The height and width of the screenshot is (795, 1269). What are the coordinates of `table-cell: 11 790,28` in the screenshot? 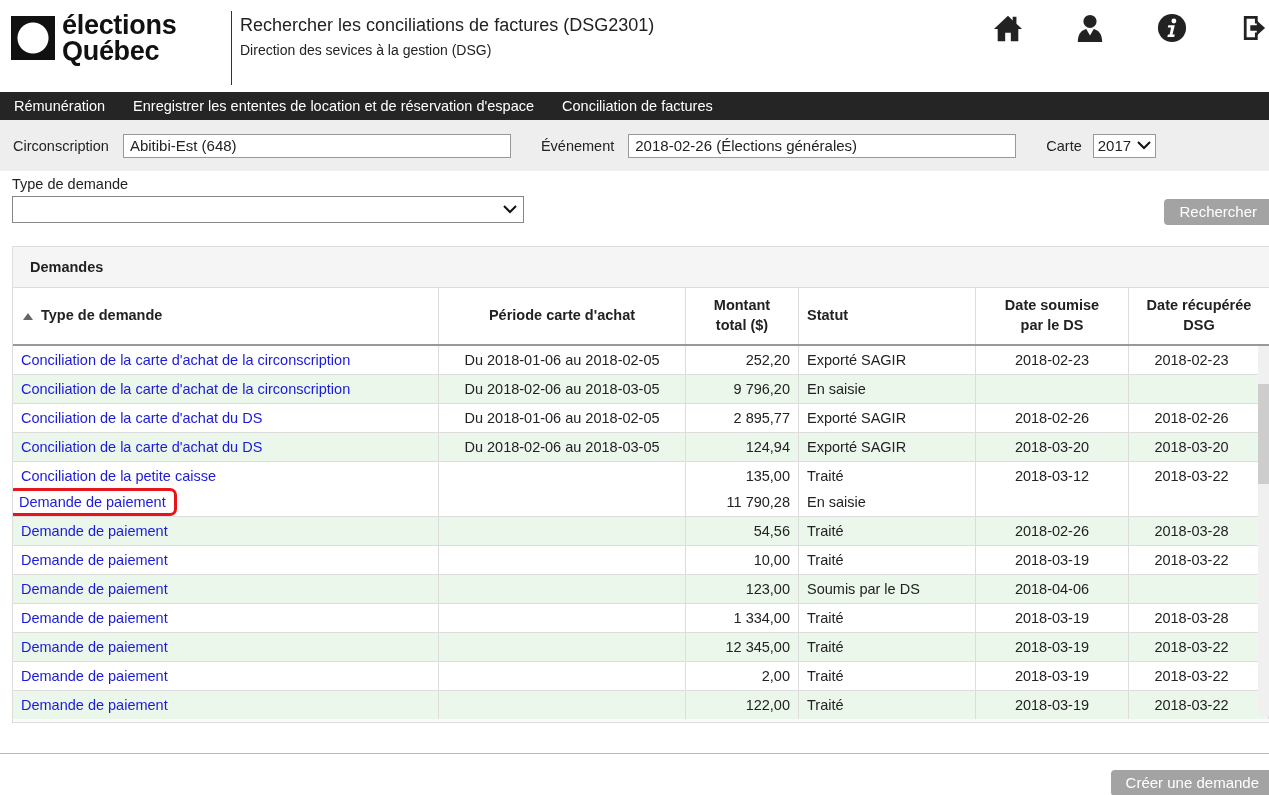 It's located at (758, 502).